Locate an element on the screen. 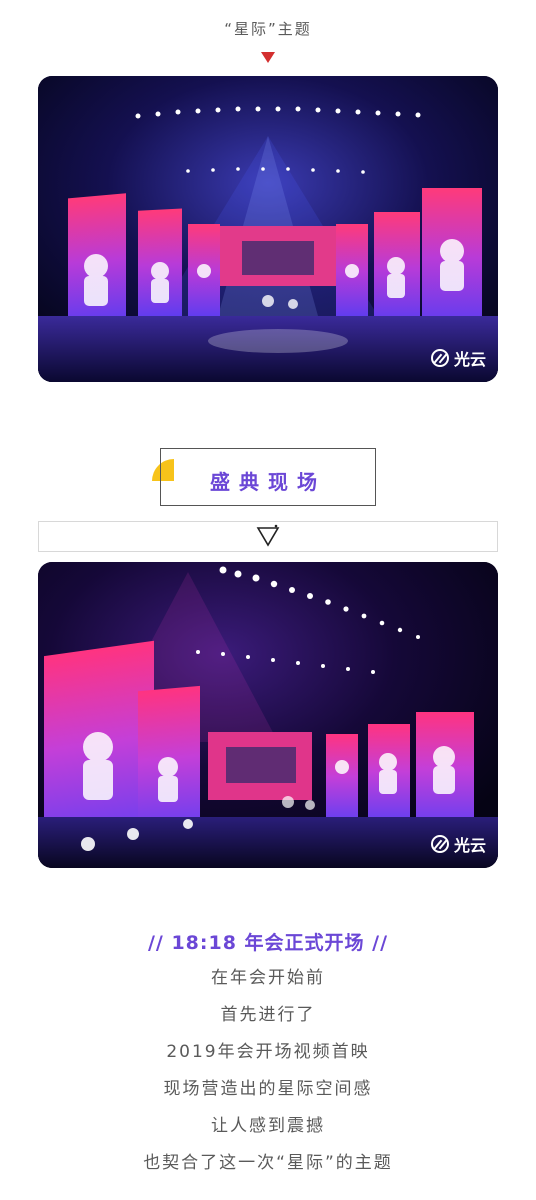 The image size is (536, 1200). down-triangle-icon is located at coordinates (268, 535).